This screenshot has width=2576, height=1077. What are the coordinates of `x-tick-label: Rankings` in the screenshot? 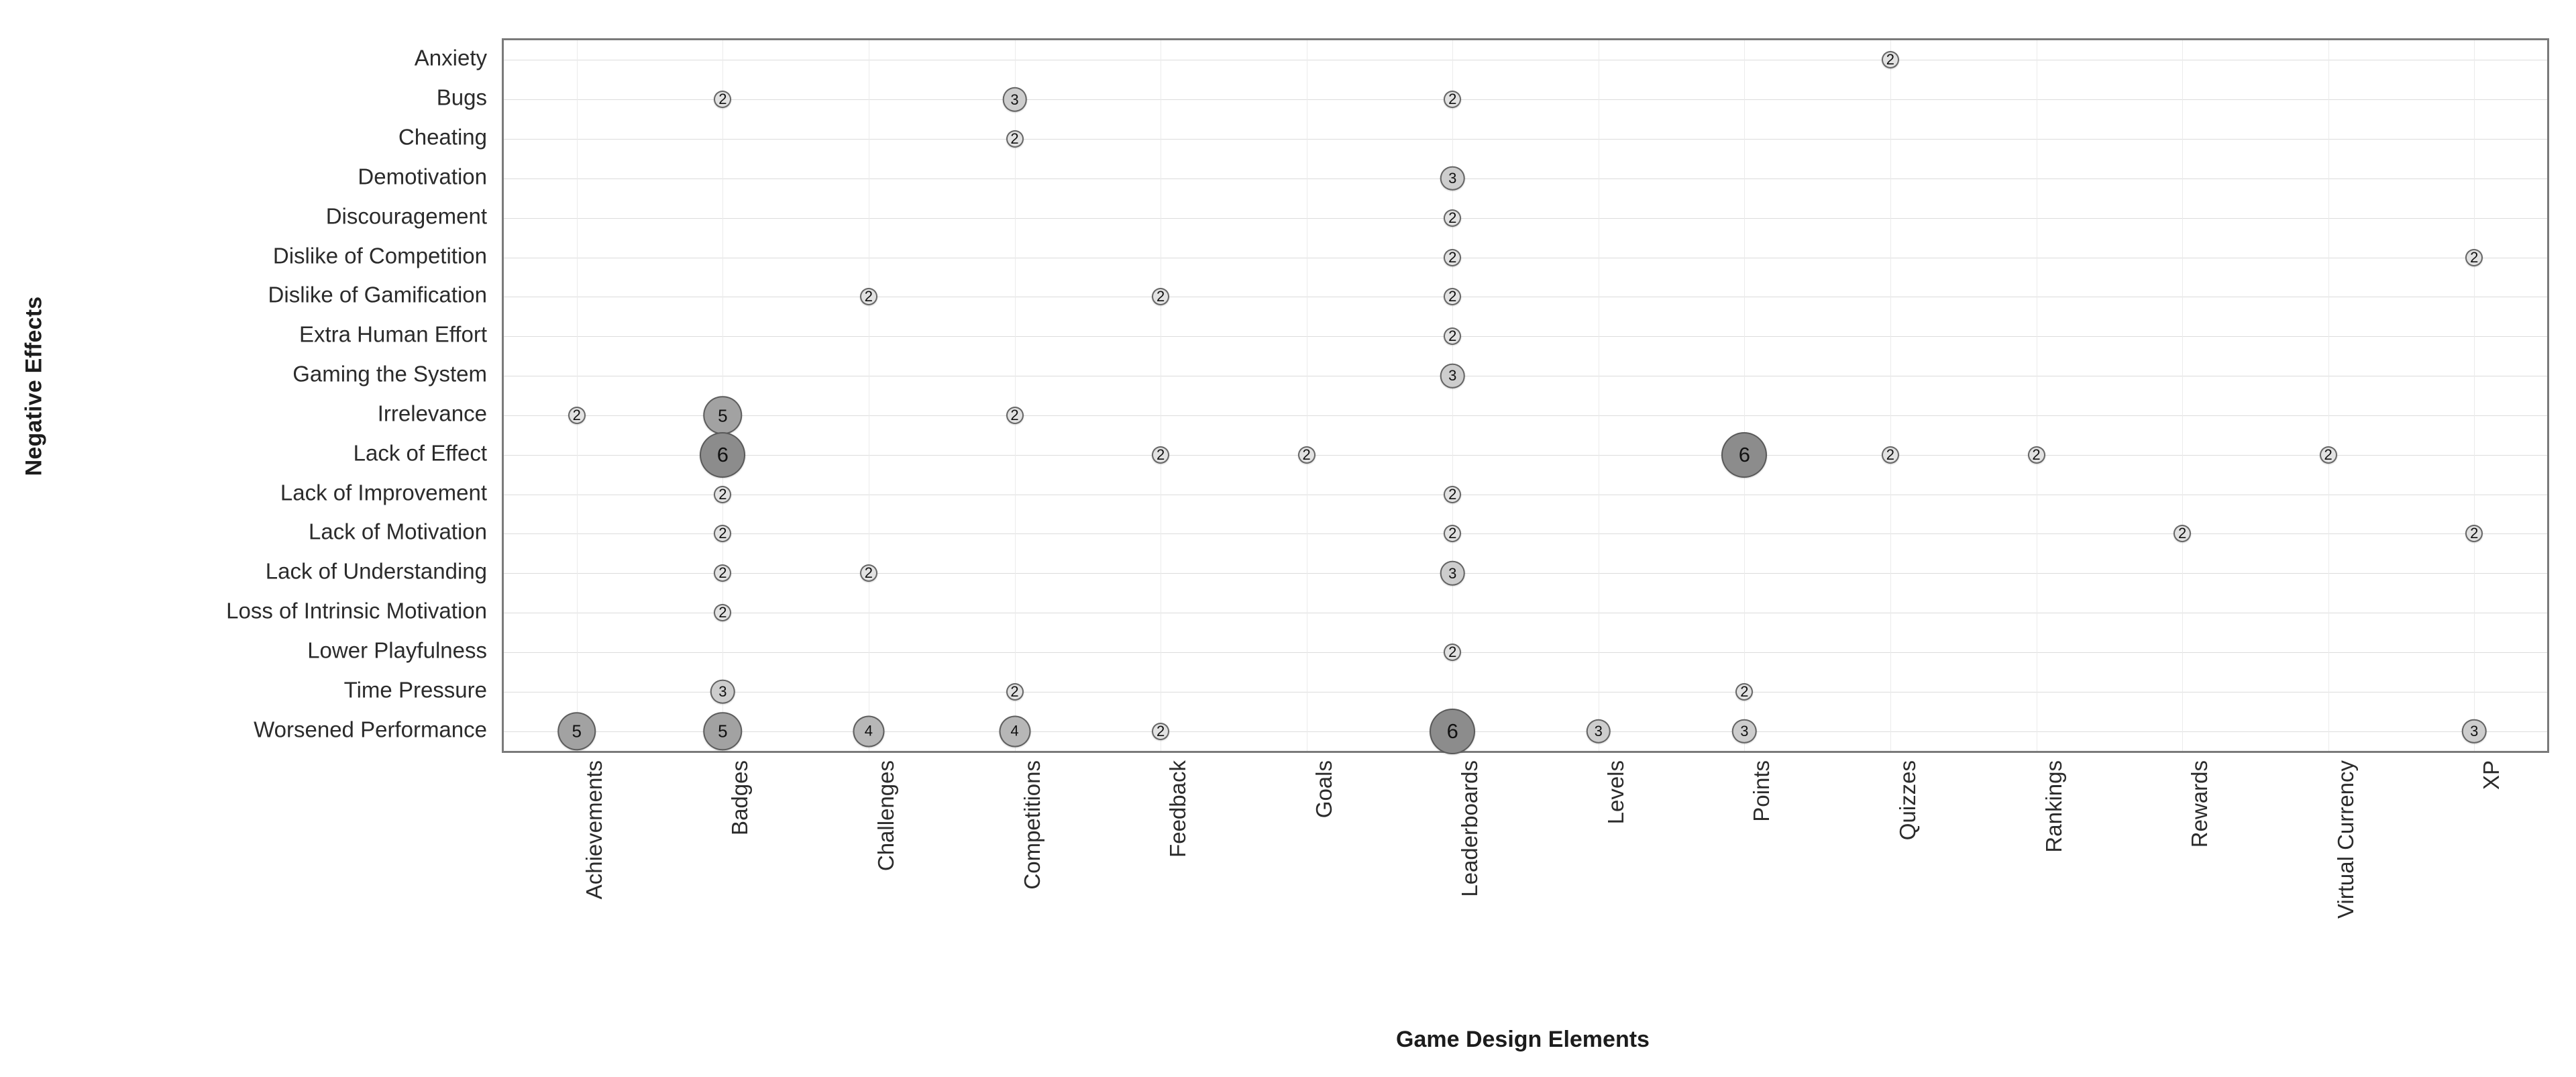 It's located at (2053, 807).